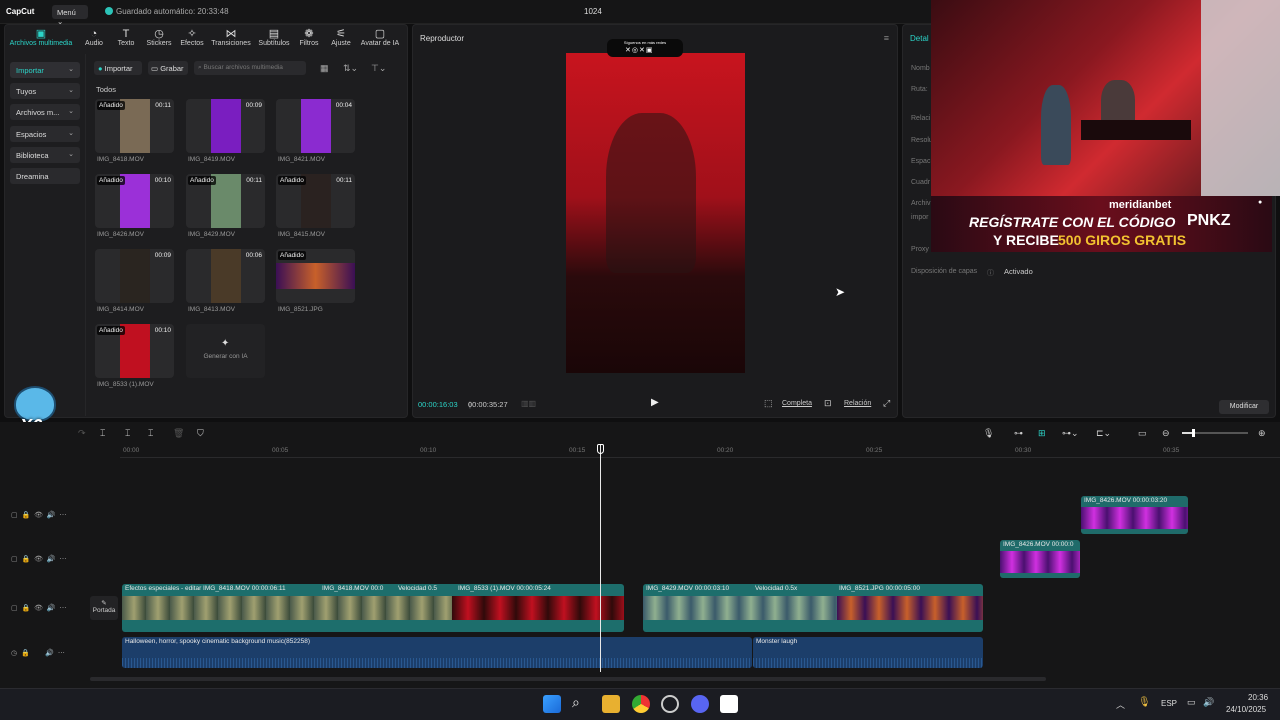 The width and height of the screenshot is (1280, 720). I want to click on overlay-text: Síguenos en más redes, so click(645, 42).